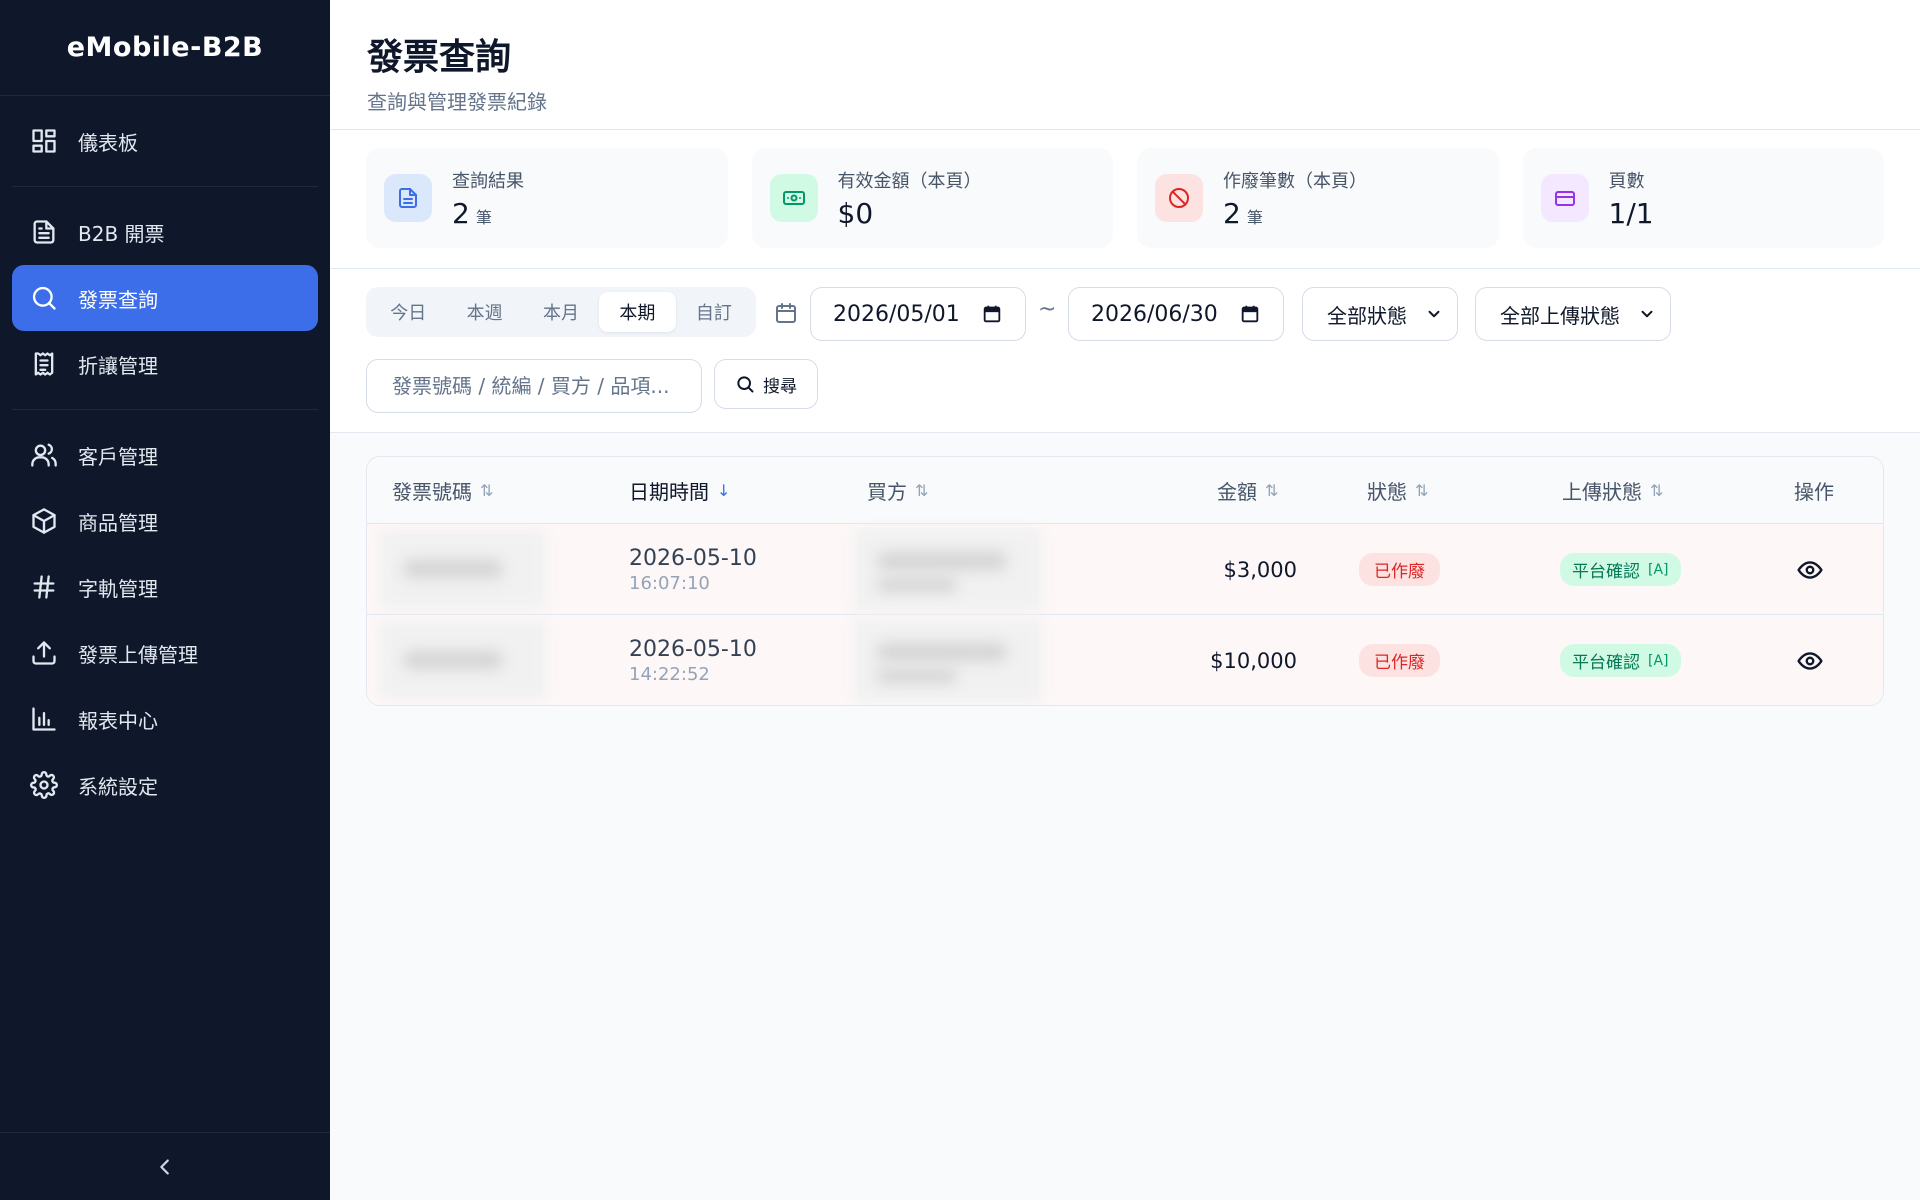 The image size is (1920, 1200). I want to click on search-button-label: 搜尋, so click(780, 386).